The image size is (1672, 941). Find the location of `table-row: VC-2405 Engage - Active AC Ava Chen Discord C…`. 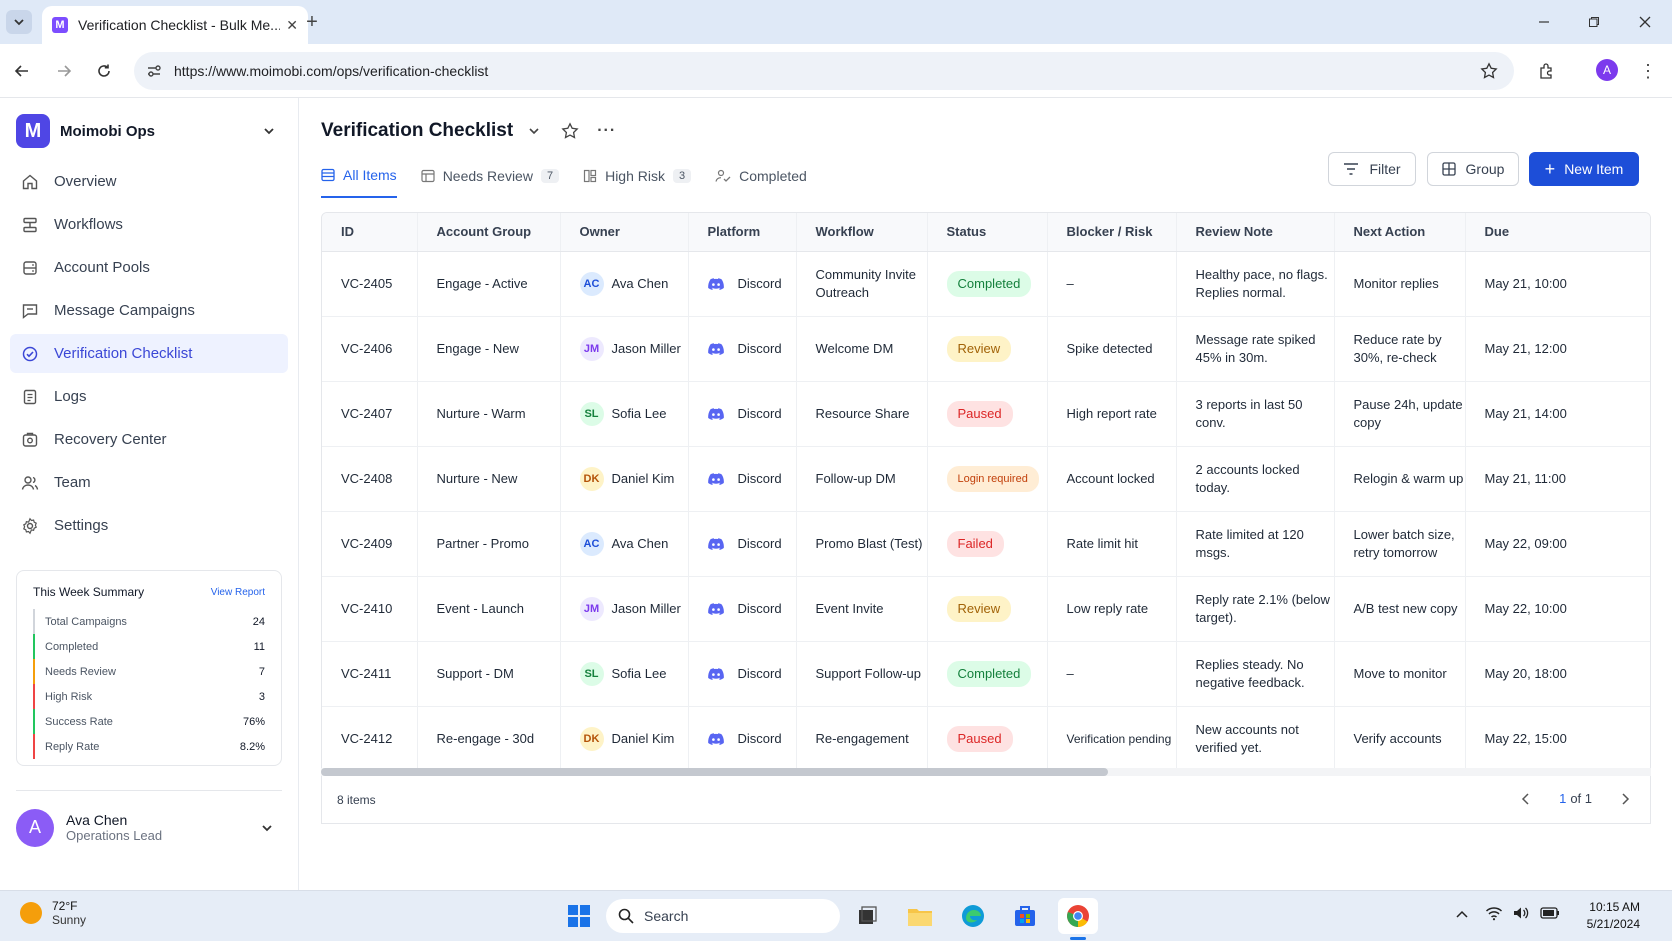

table-row: VC-2405 Engage - Active AC Ava Chen Discord C… is located at coordinates (986, 284).